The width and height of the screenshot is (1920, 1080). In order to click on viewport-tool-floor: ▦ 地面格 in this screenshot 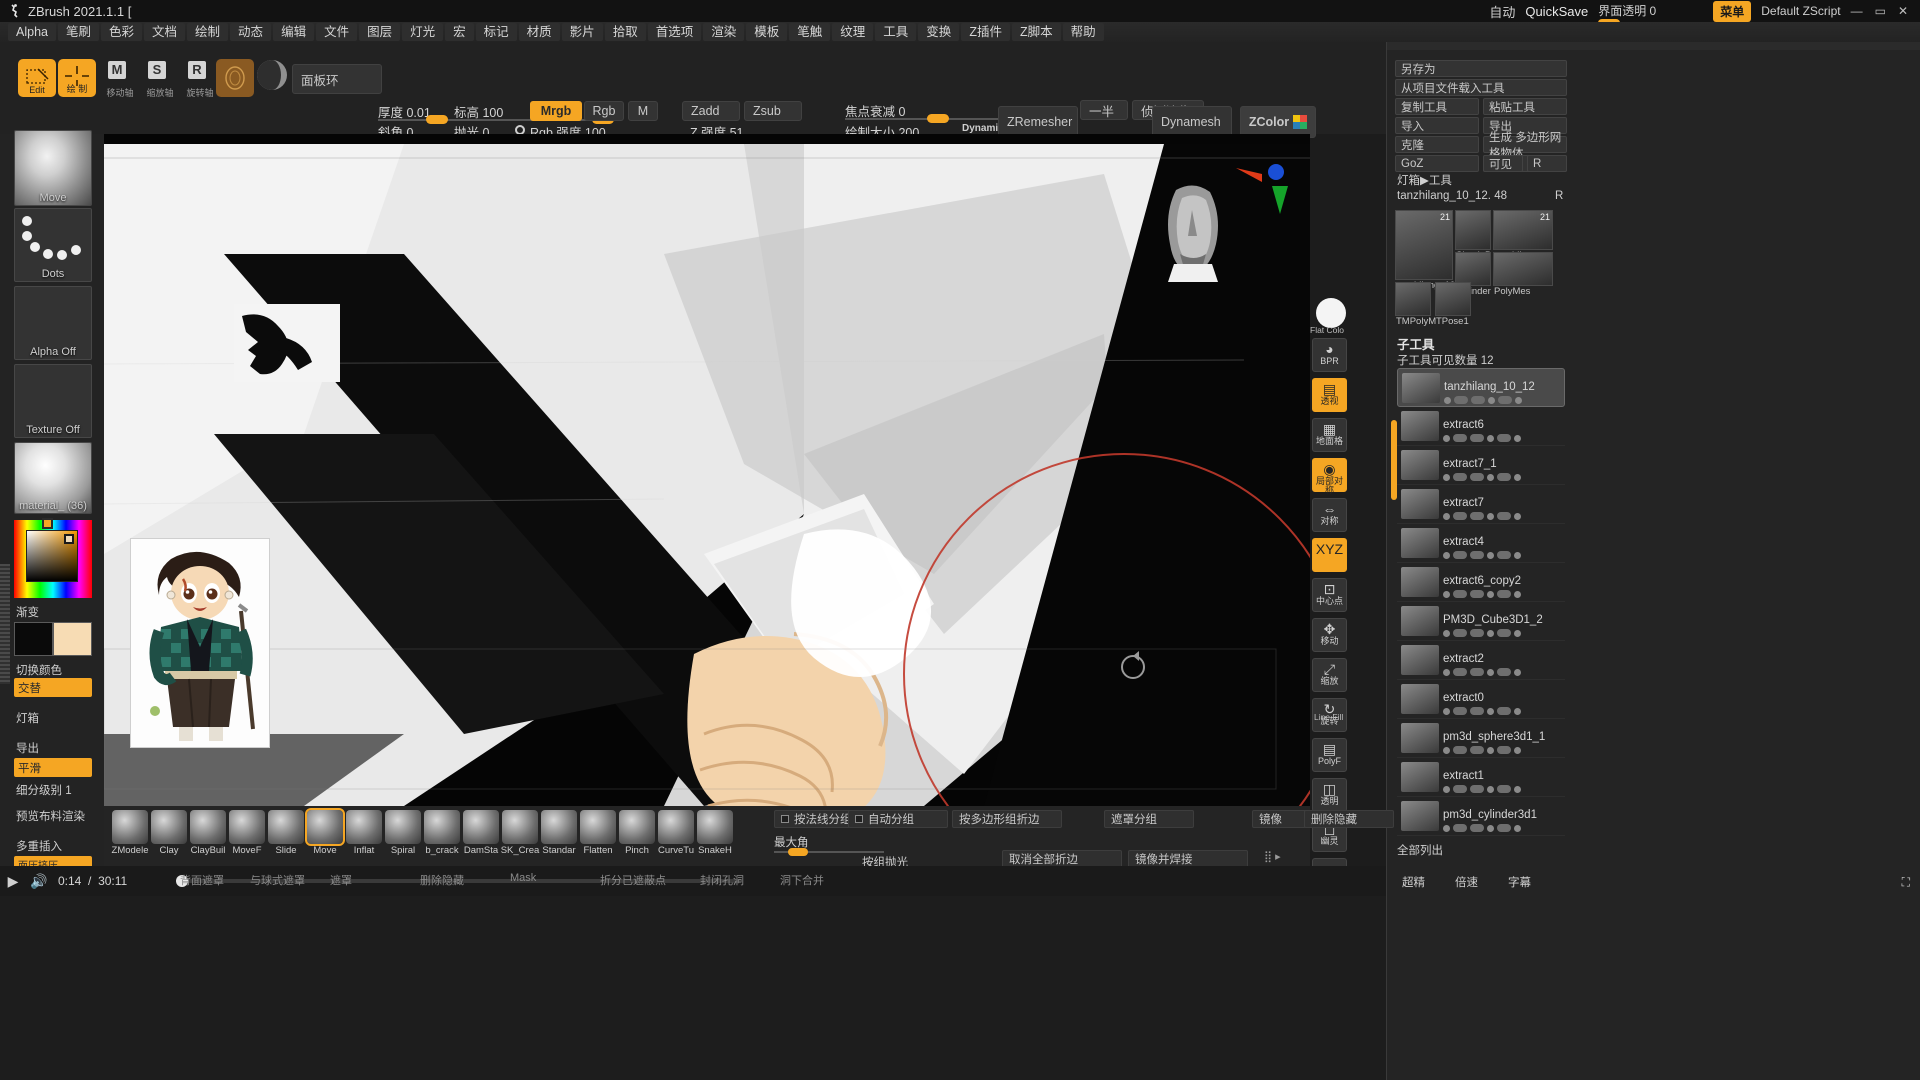, I will do `click(1329, 435)`.